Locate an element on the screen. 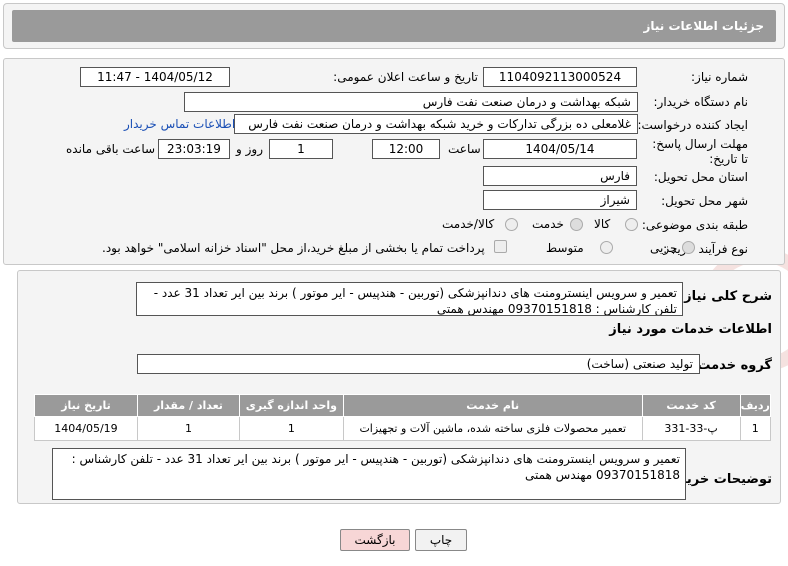  deadline-days-field: 1 is located at coordinates (301, 149).